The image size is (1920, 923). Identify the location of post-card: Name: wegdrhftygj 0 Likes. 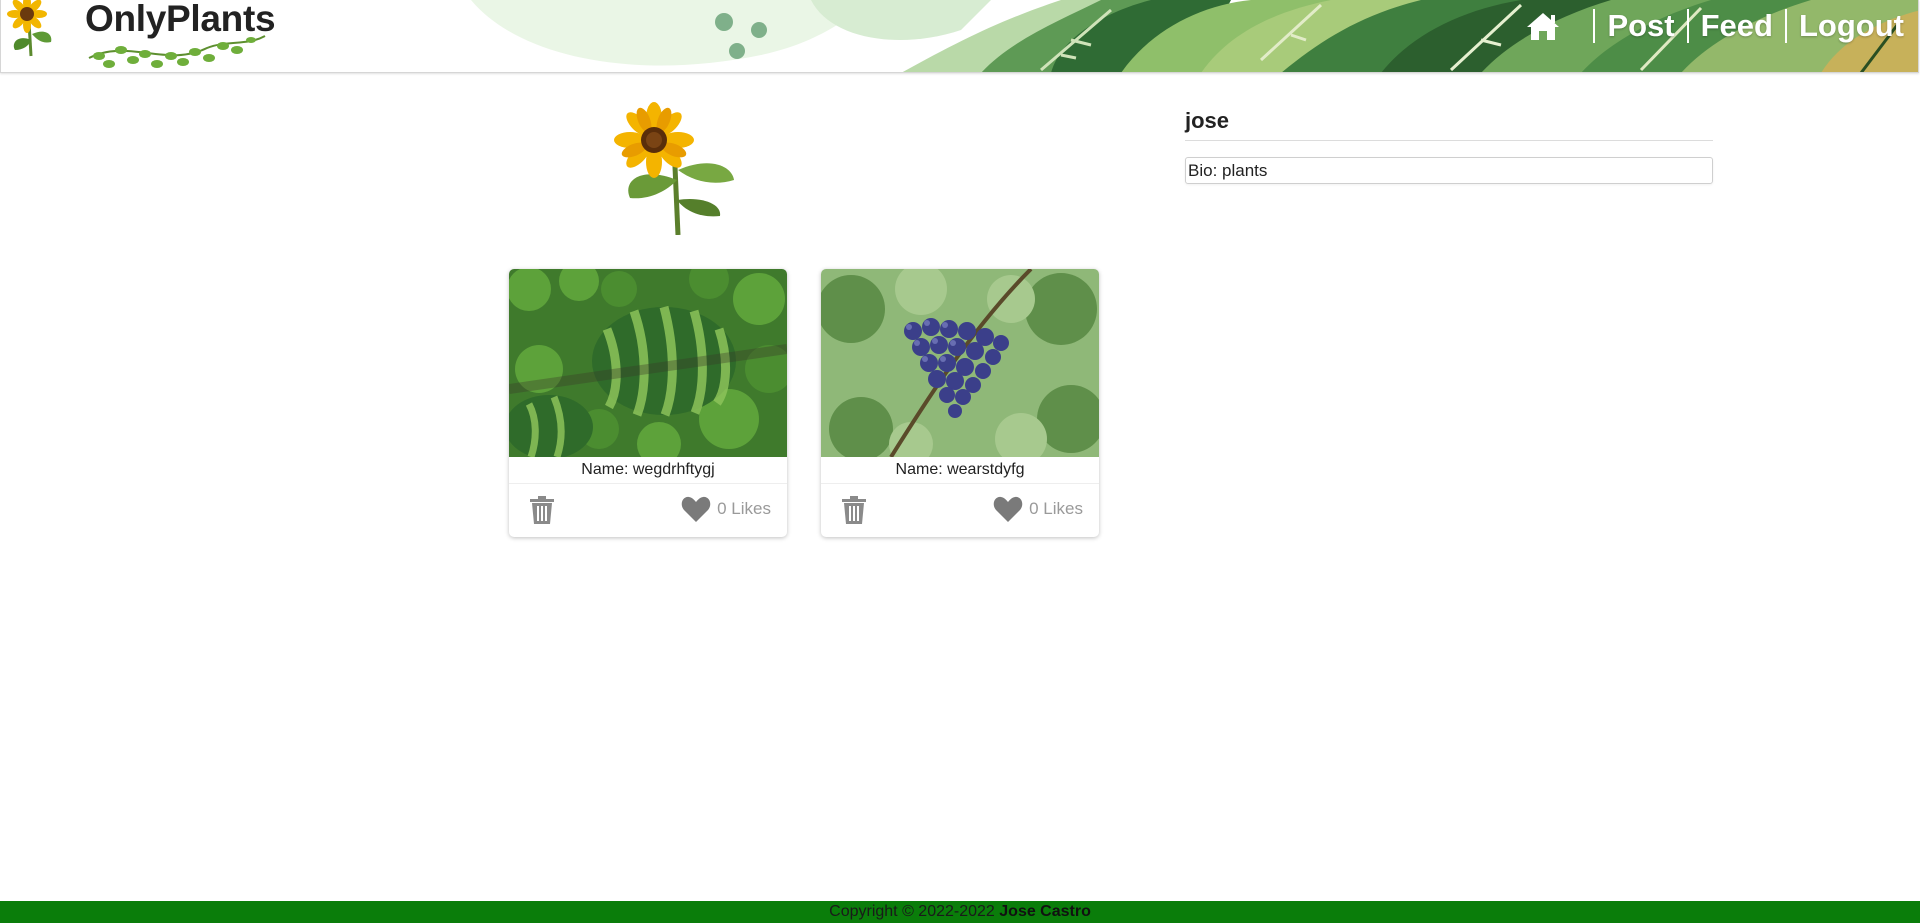
(648, 403).